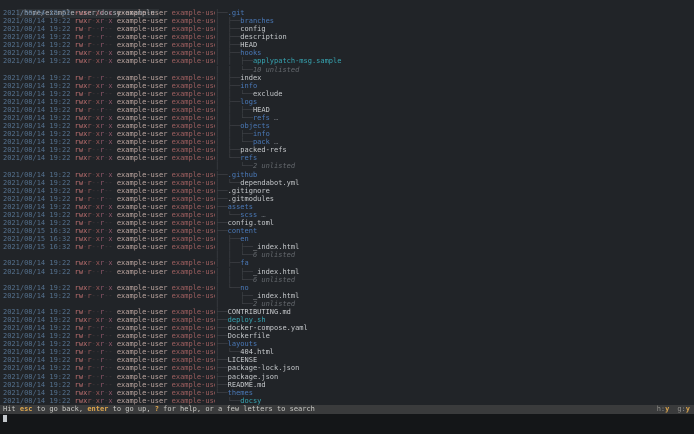 The width and height of the screenshot is (694, 434). I want to click on tree-entry: ├──README.md, so click(454, 385).